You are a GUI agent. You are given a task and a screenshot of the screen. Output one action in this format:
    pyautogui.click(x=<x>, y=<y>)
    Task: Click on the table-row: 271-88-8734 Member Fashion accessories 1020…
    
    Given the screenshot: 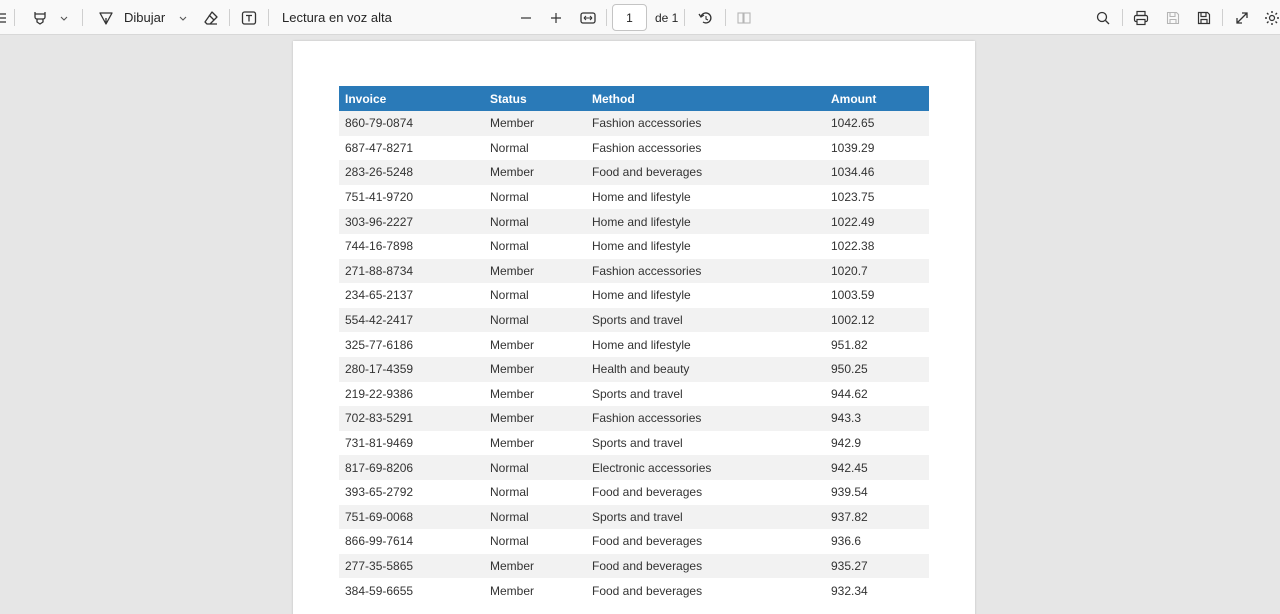 What is the action you would take?
    pyautogui.click(x=634, y=271)
    